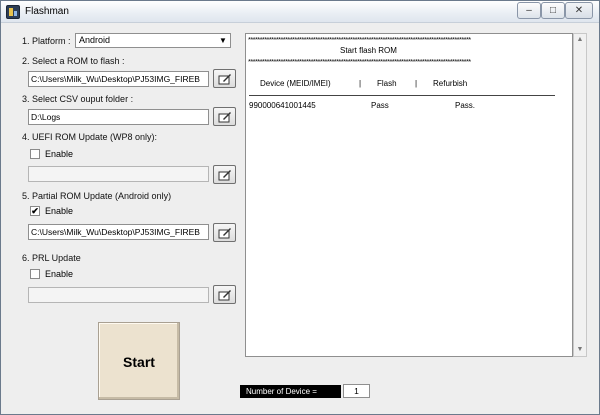 The height and width of the screenshot is (415, 600). I want to click on prl-enable-label: Enable, so click(59, 274).